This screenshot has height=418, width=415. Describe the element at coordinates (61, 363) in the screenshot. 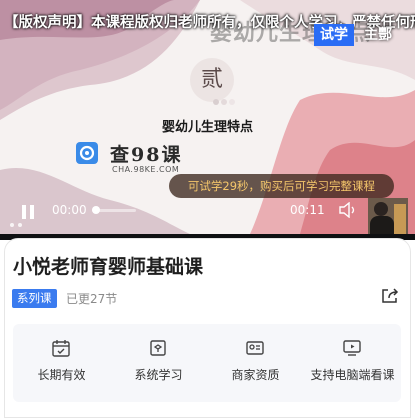

I see `feature-item: 长期有效` at that location.